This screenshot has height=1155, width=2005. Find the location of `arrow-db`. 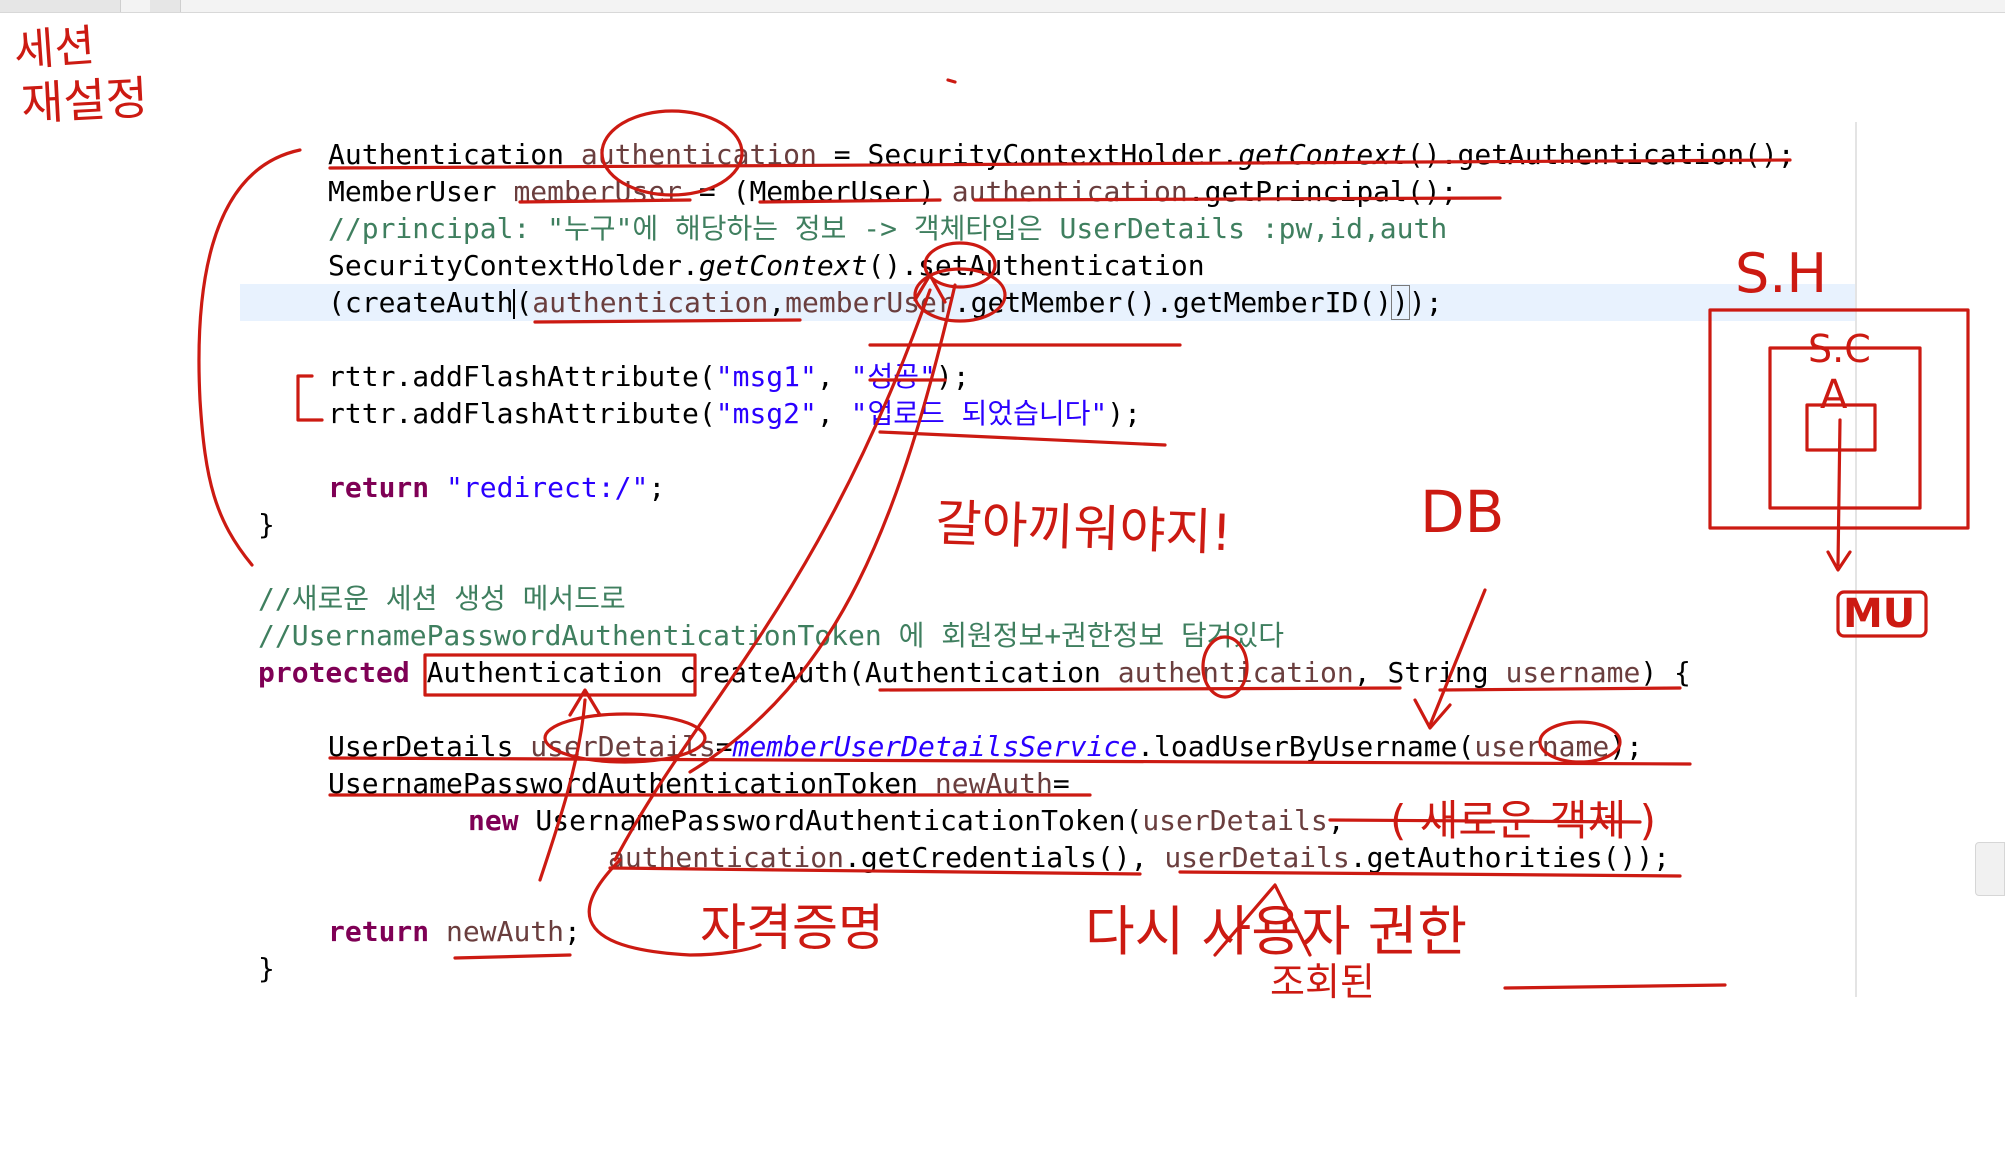

arrow-db is located at coordinates (1457, 657).